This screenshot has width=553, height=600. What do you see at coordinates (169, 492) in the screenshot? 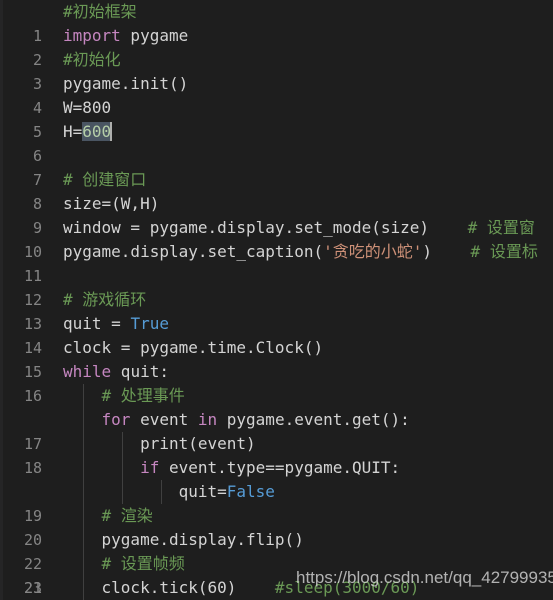
I see `line-content: quit=False` at bounding box center [169, 492].